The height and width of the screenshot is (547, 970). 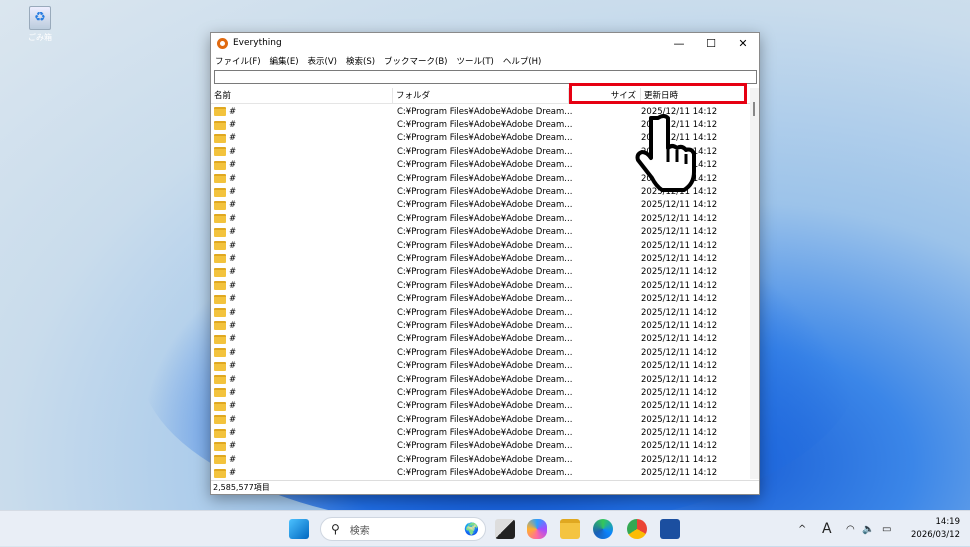 What do you see at coordinates (827, 529) in the screenshot?
I see `ime-indicator: A` at bounding box center [827, 529].